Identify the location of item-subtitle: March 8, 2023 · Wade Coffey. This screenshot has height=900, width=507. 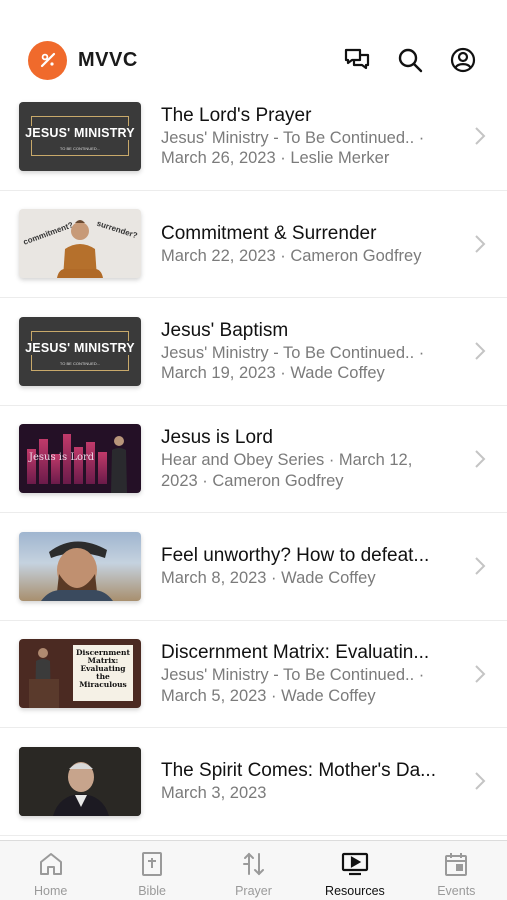
(268, 578).